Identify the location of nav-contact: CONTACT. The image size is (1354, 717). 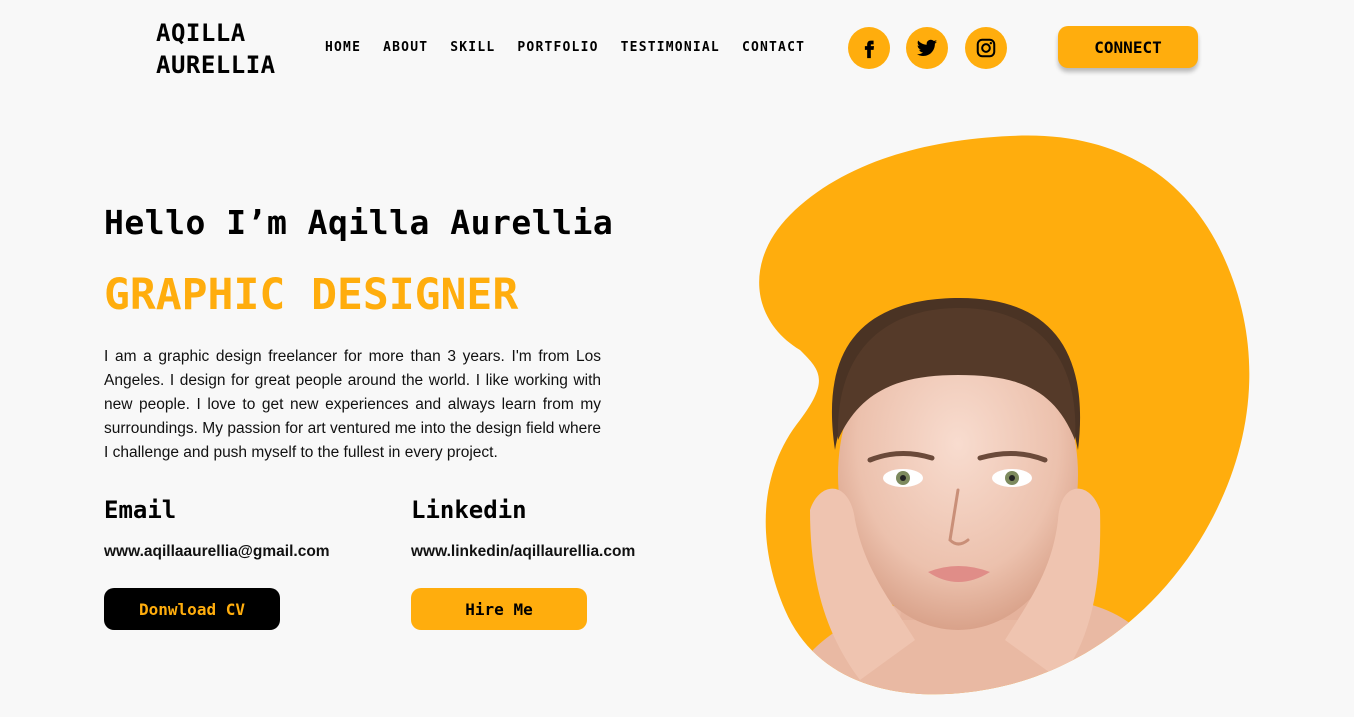
(773, 47).